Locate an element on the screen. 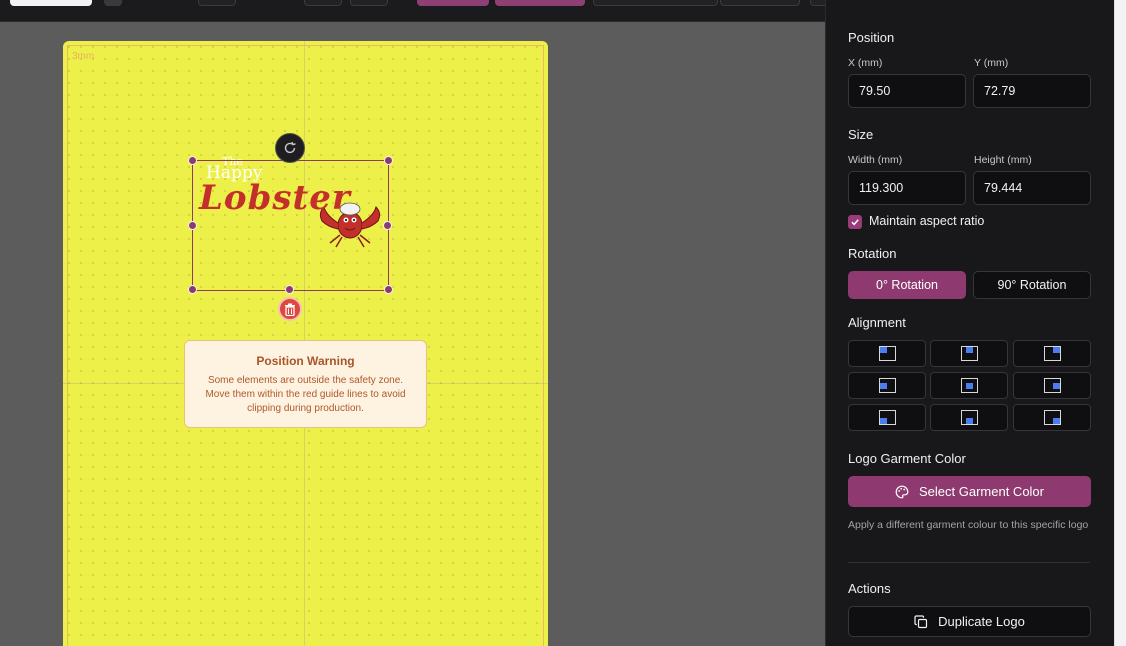  duplicate-logo-label: Duplicate Logo is located at coordinates (981, 621).